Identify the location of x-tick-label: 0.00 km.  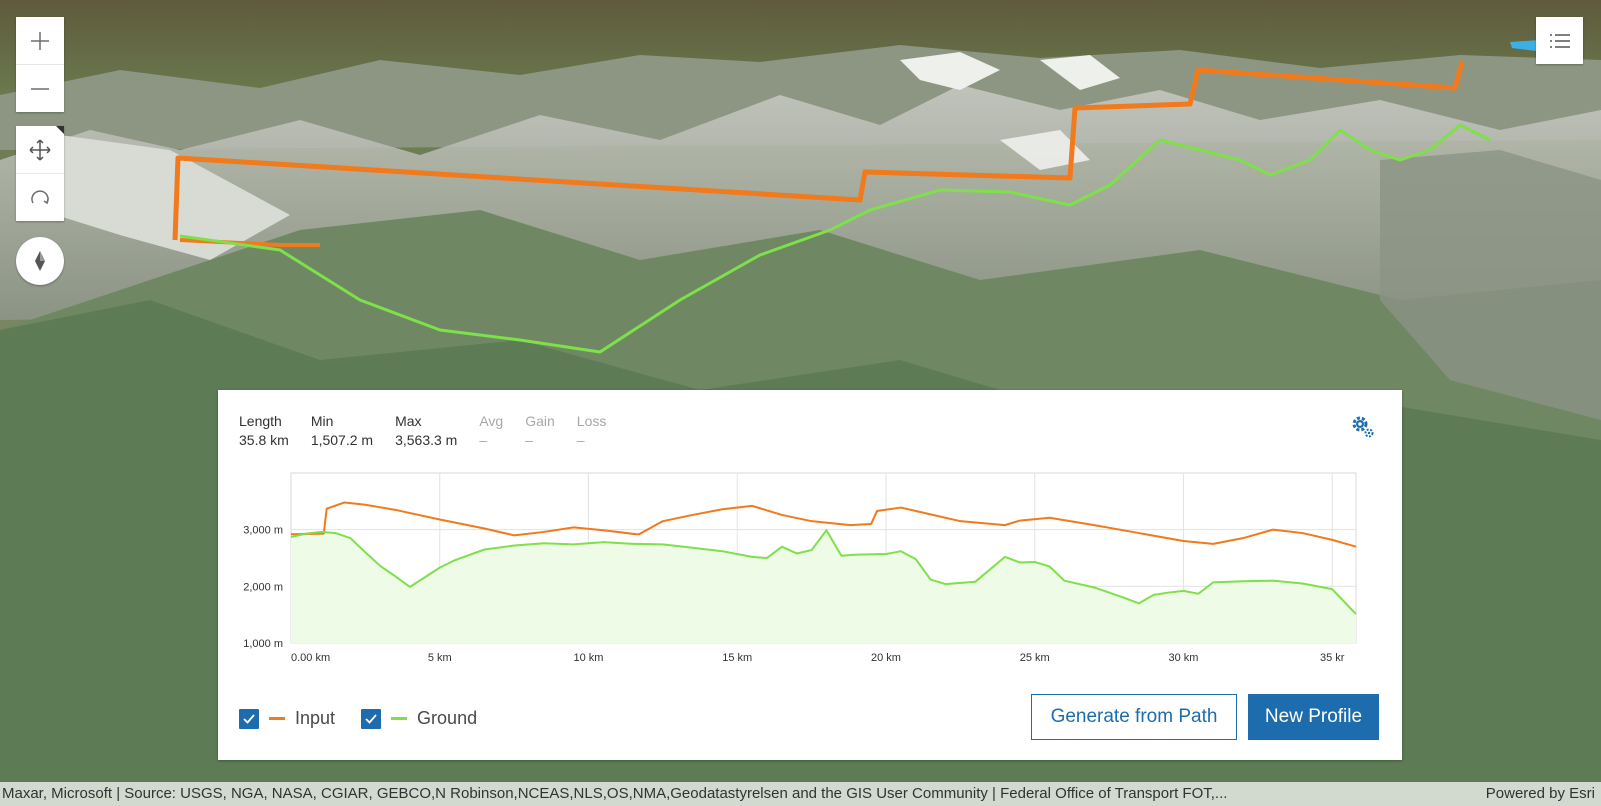
(310, 658).